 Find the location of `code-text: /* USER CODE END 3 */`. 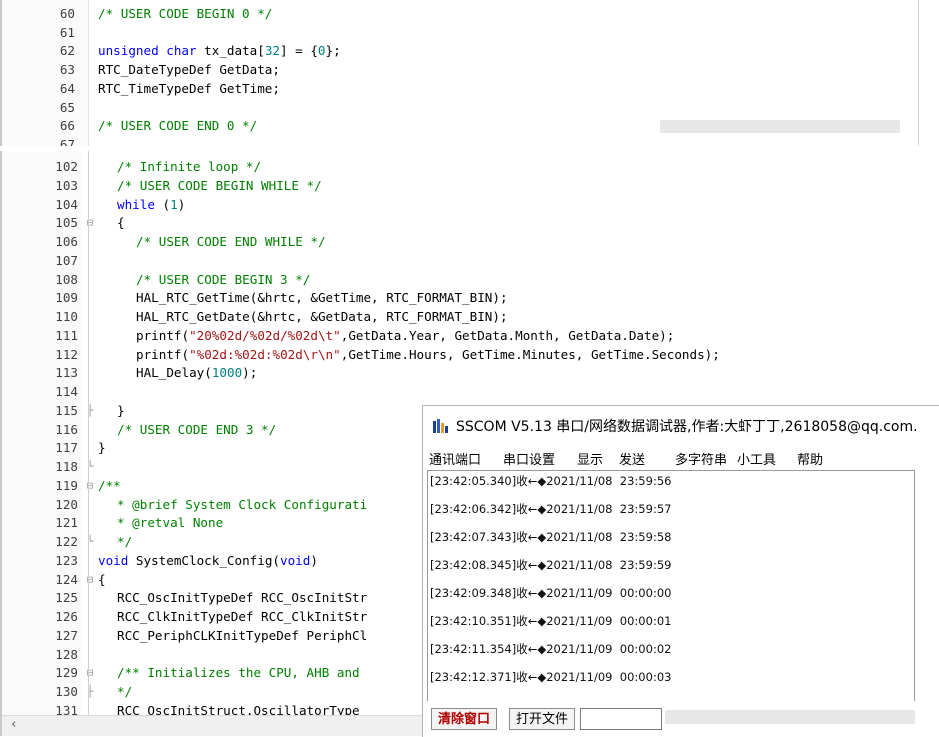

code-text: /* USER CODE END 3 */ is located at coordinates (196, 430).